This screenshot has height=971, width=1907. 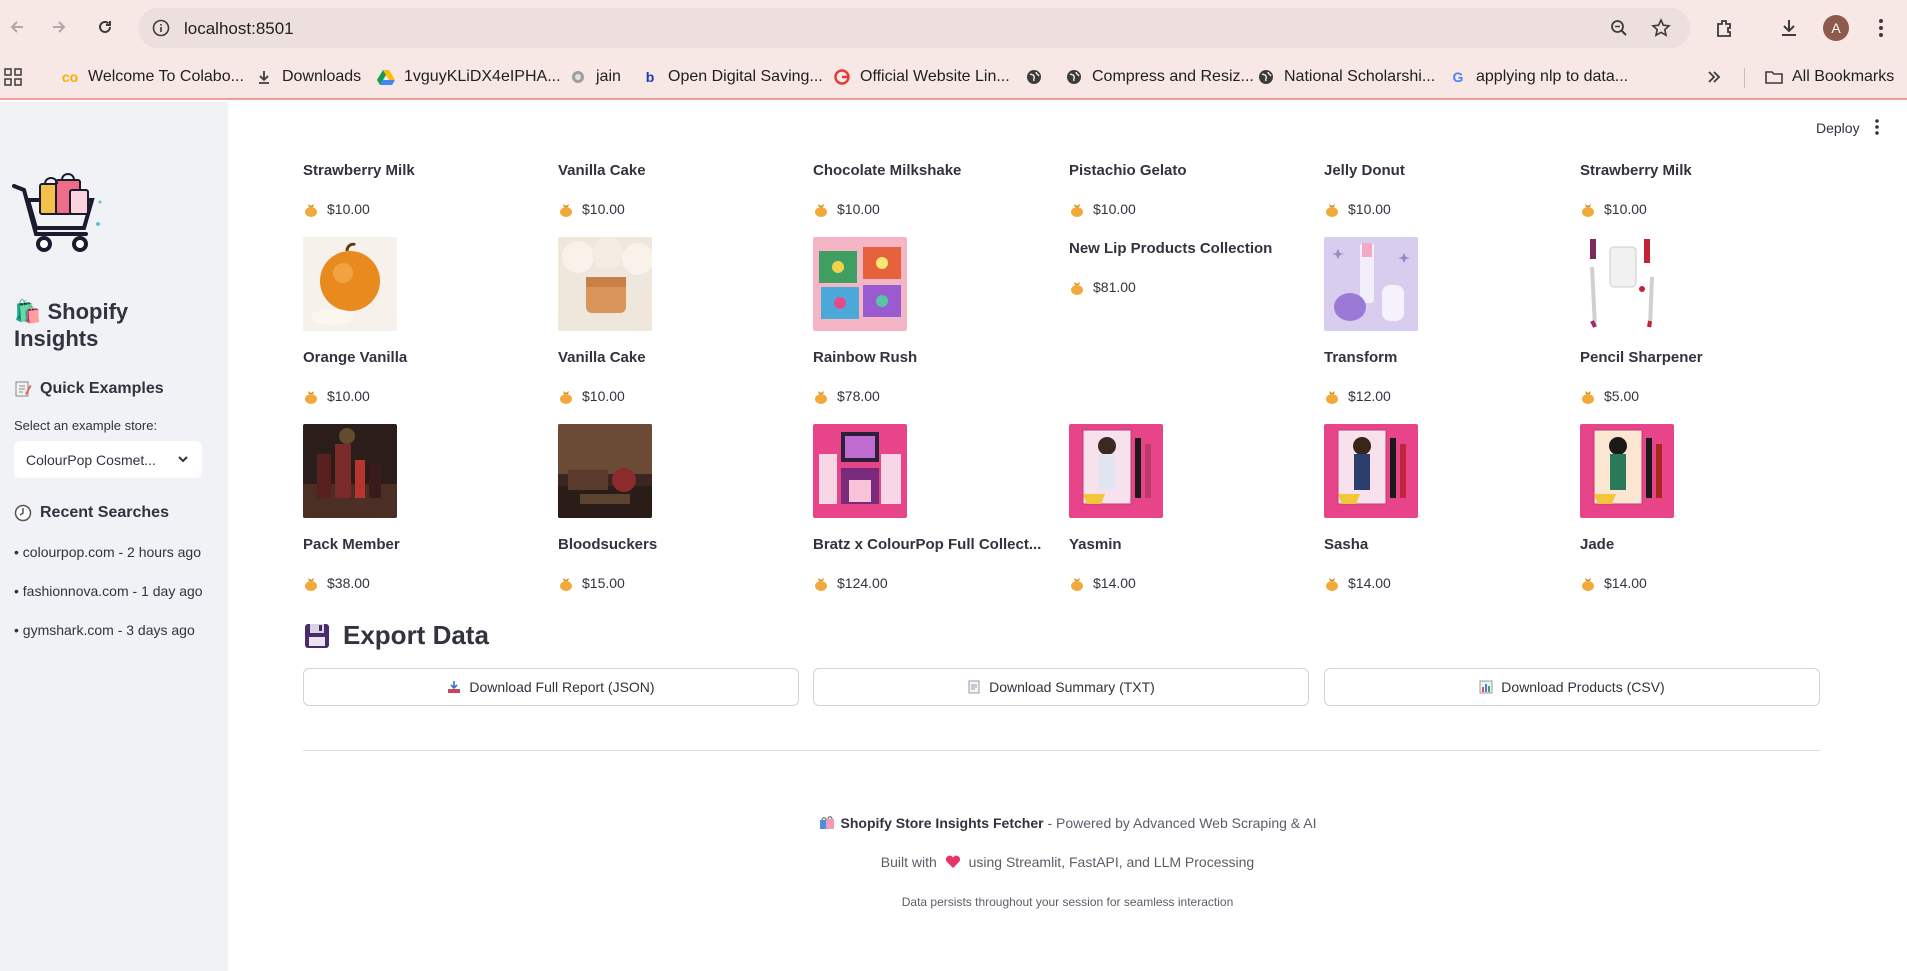 I want to click on more-bookmarks-icon, so click(x=1714, y=77).